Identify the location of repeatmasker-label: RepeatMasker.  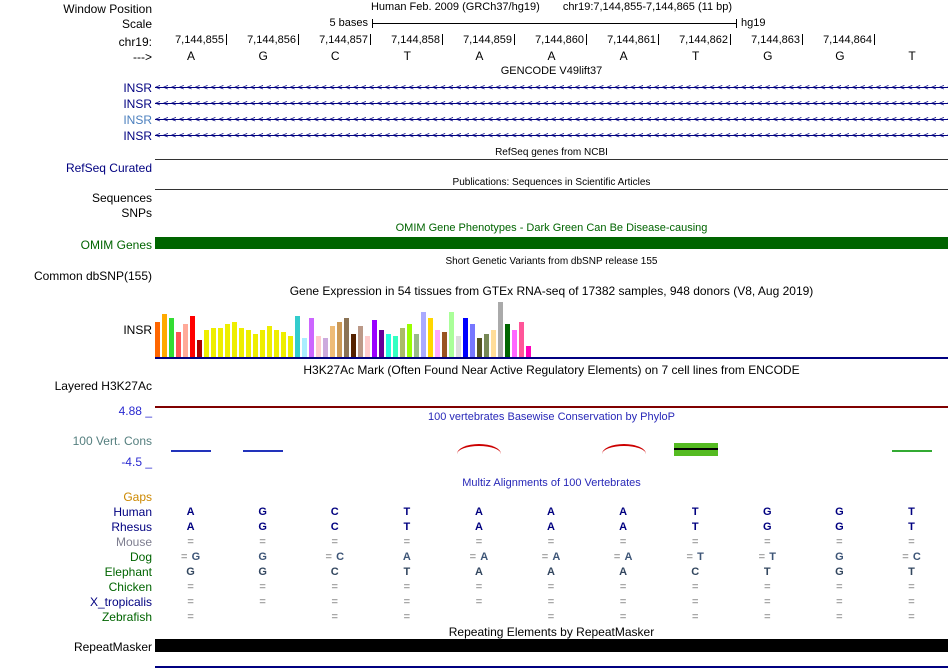
(113, 647).